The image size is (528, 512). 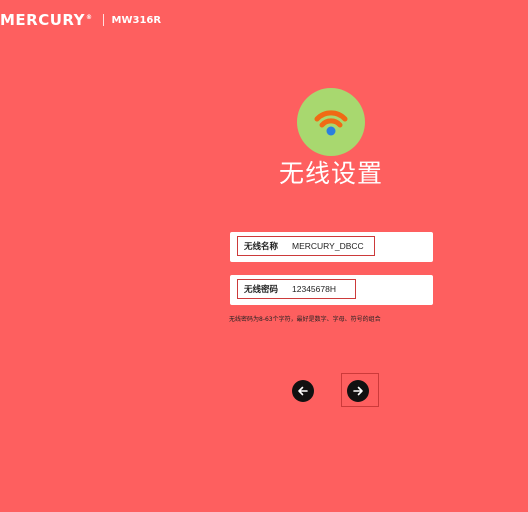 I want to click on wifi-password-field: 无线密码 12345678H, so click(x=296, y=289).